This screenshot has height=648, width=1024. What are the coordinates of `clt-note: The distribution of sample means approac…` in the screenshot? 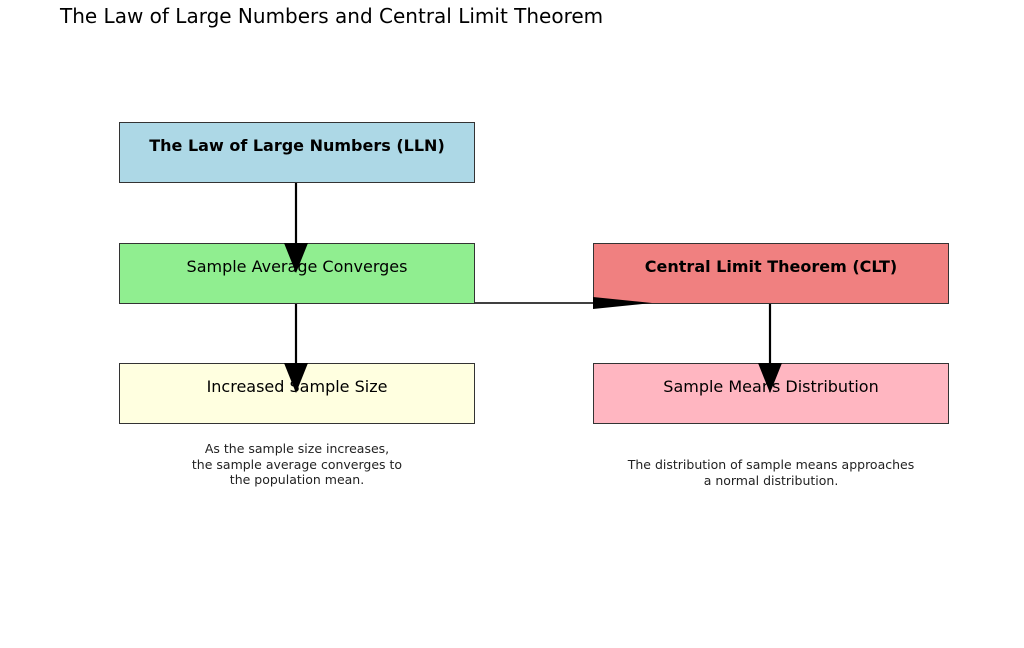 It's located at (771, 472).